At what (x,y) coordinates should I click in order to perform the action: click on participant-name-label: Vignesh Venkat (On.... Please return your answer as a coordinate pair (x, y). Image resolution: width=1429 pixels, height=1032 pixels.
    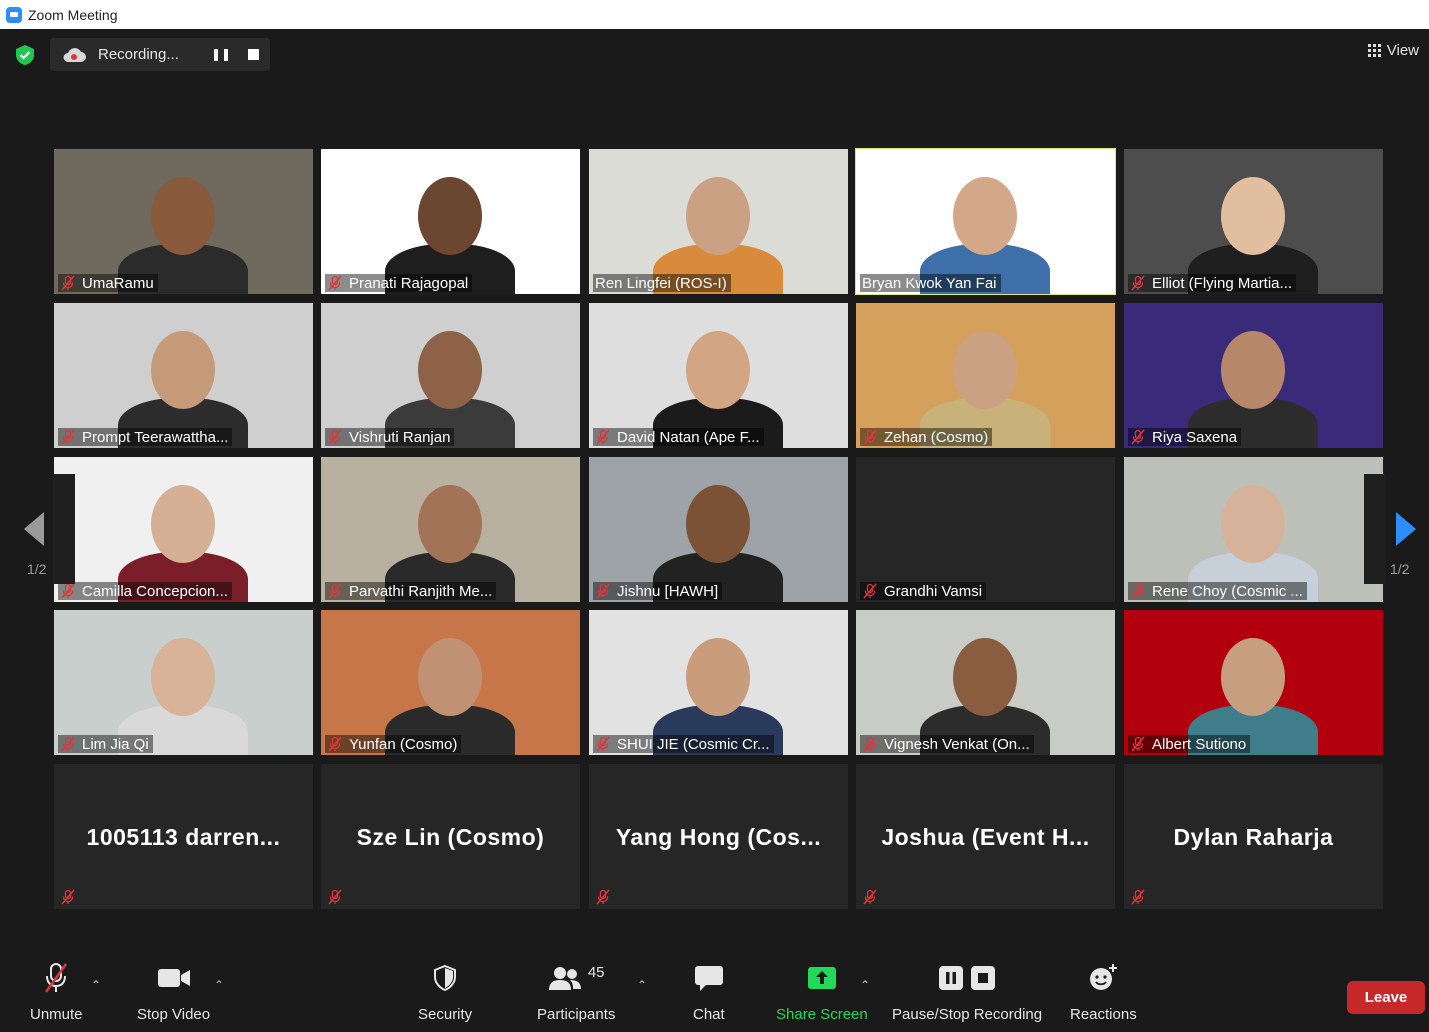
    Looking at the image, I should click on (947, 744).